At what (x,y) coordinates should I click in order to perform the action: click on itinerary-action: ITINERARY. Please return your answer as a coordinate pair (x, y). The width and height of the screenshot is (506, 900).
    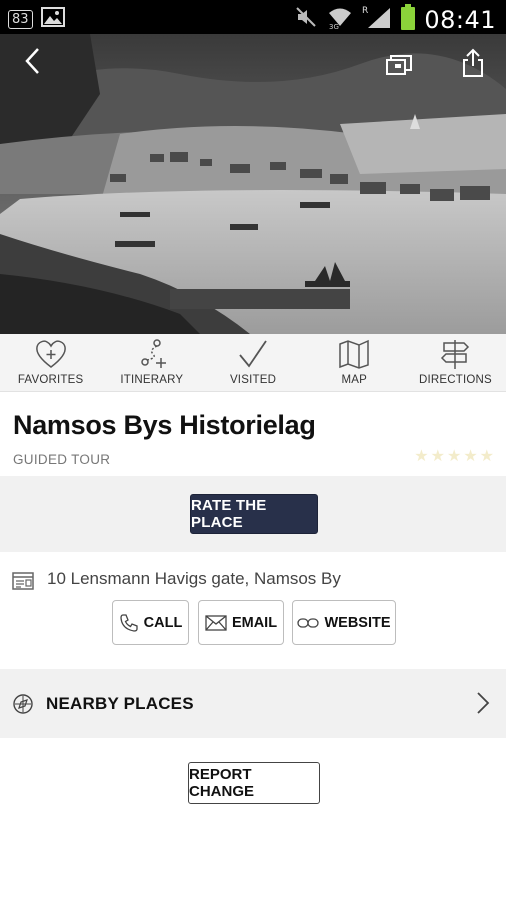
    Looking at the image, I should click on (151, 362).